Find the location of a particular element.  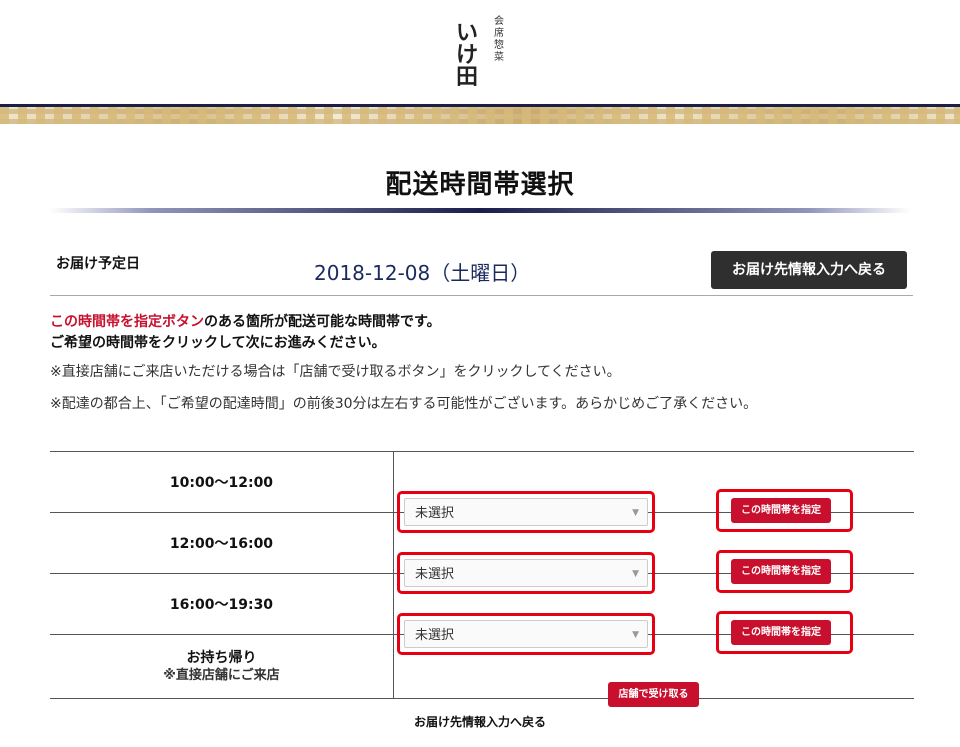

pickup-label-cell: お持ち帰り ※直接店舗にご来店 is located at coordinates (222, 666).